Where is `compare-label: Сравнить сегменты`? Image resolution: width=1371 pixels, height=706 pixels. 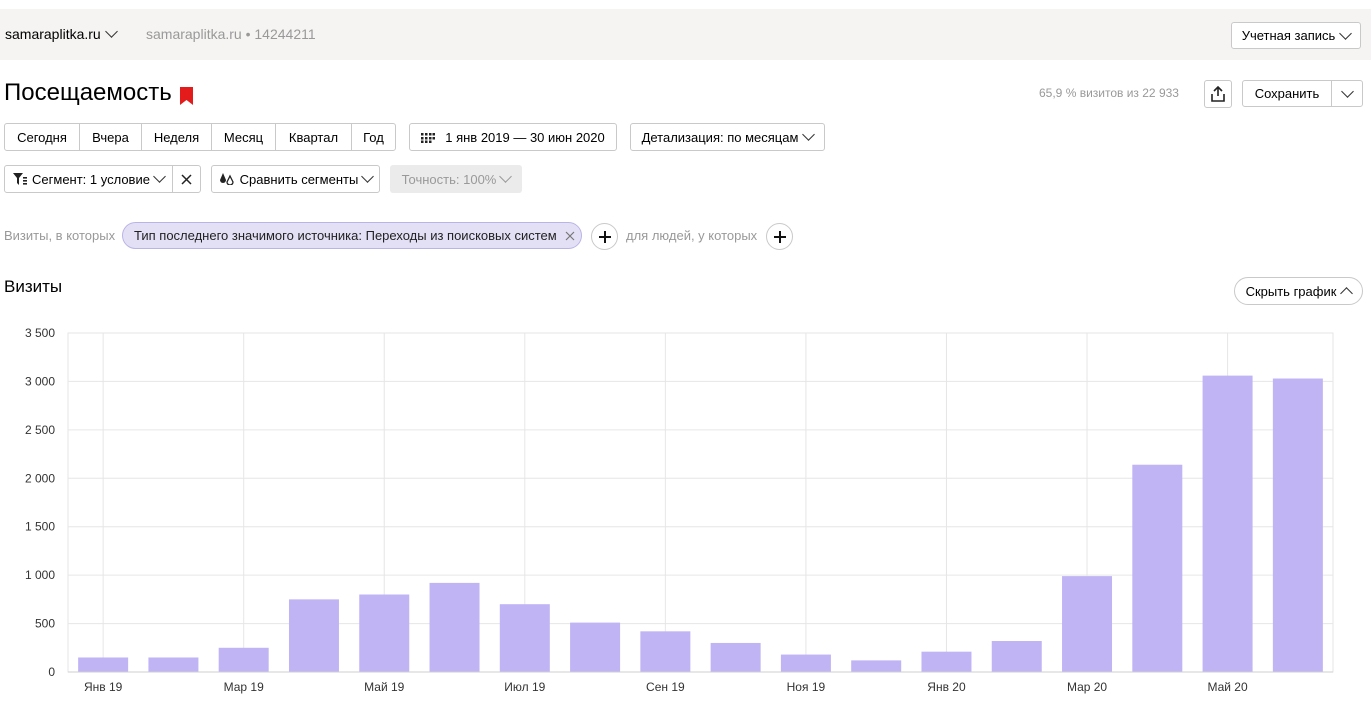 compare-label: Сравнить сегменты is located at coordinates (299, 179).